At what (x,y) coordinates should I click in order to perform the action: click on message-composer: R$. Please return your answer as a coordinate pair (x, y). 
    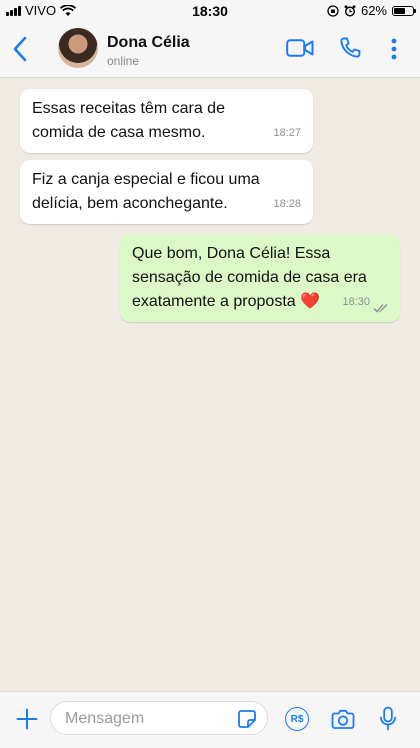
    Looking at the image, I should click on (210, 719).